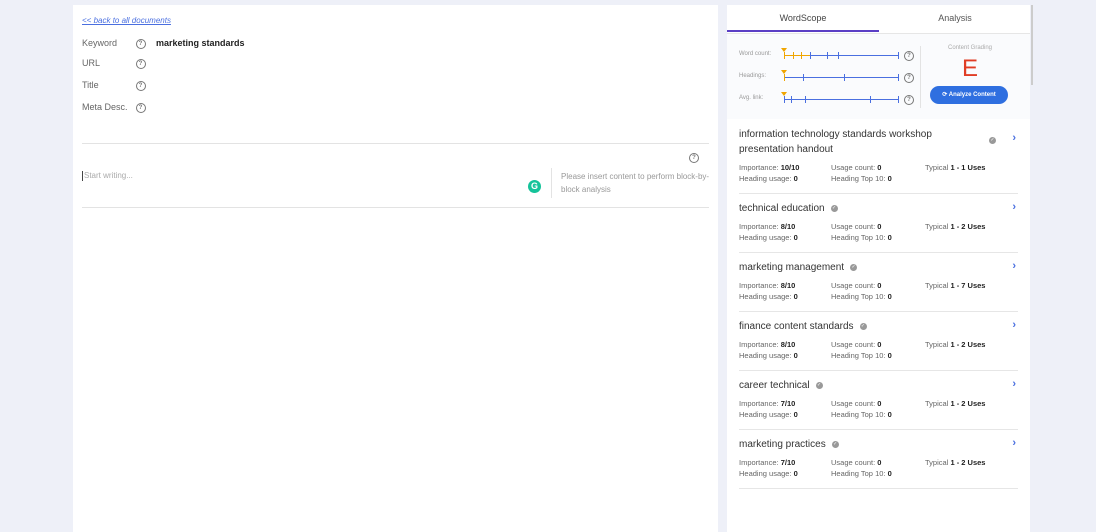  I want to click on content-grade: E, so click(969, 68).